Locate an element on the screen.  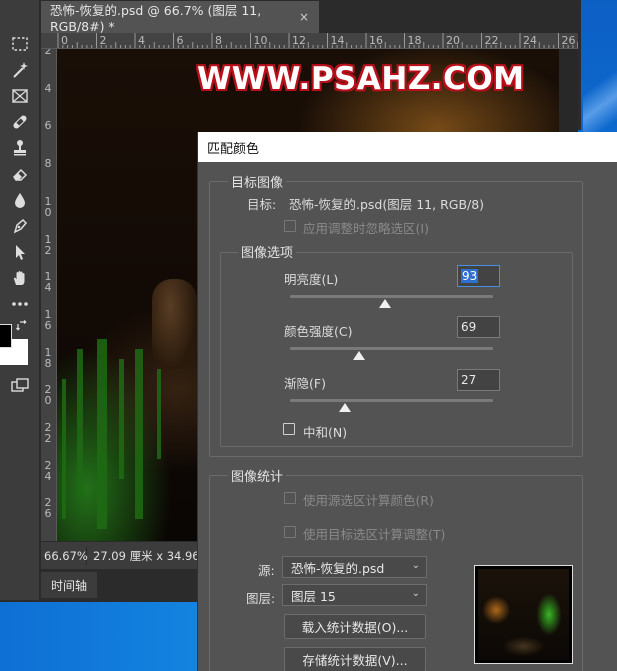
source-select: 恐怖-恢复的.psd ⌄ is located at coordinates (354, 567).